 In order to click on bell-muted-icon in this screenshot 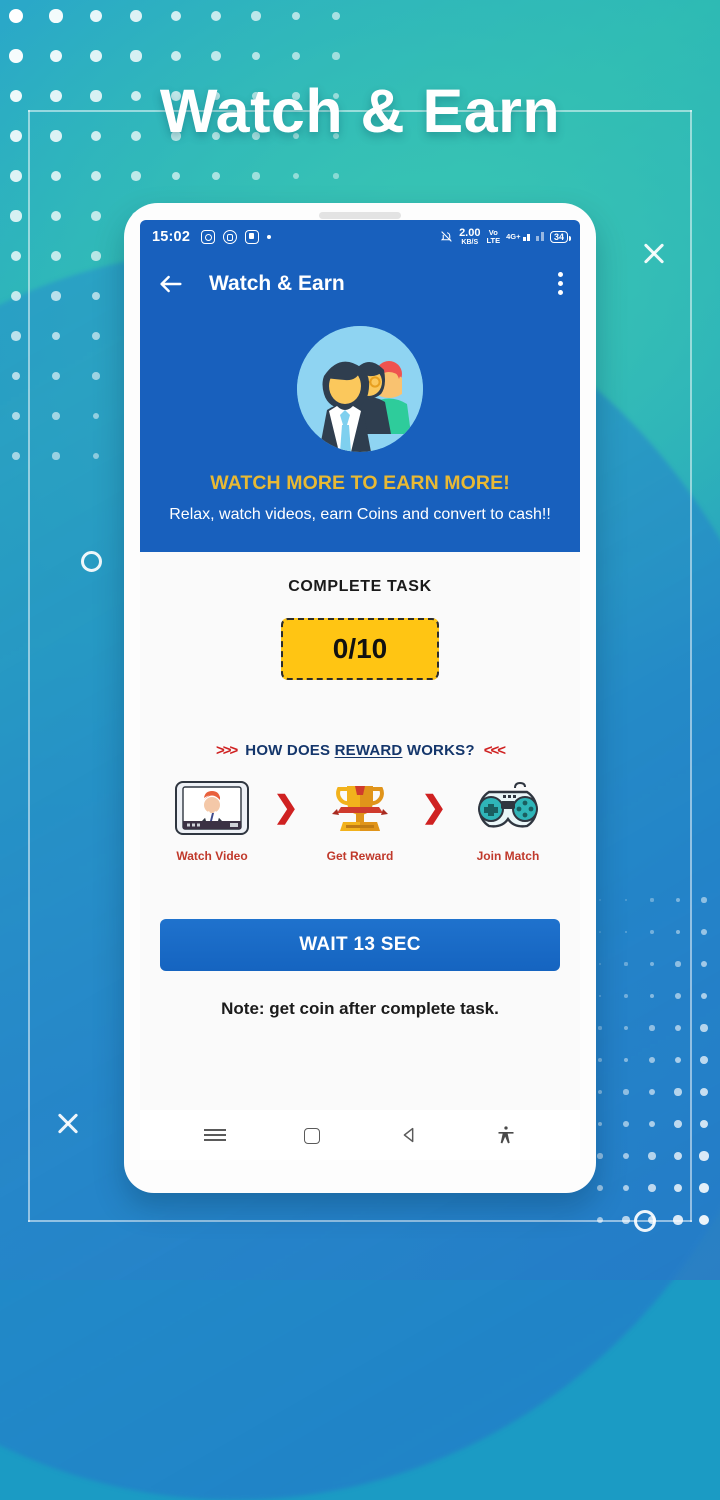, I will do `click(446, 236)`.